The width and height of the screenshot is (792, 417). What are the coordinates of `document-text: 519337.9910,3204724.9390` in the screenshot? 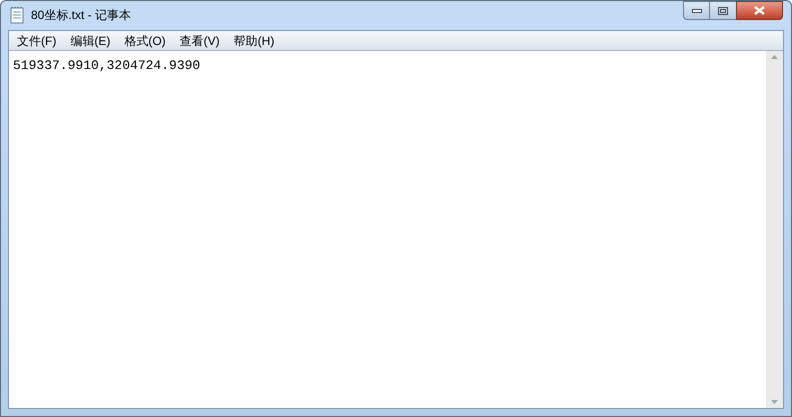 It's located at (106, 65).